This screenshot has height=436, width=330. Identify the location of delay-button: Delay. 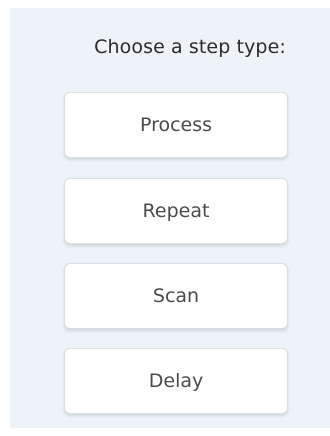
(176, 381).